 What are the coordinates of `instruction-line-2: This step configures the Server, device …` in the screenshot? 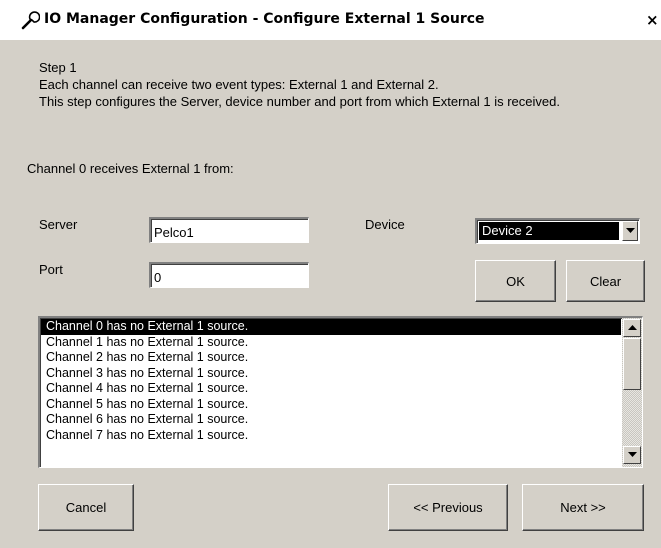 It's located at (299, 101).